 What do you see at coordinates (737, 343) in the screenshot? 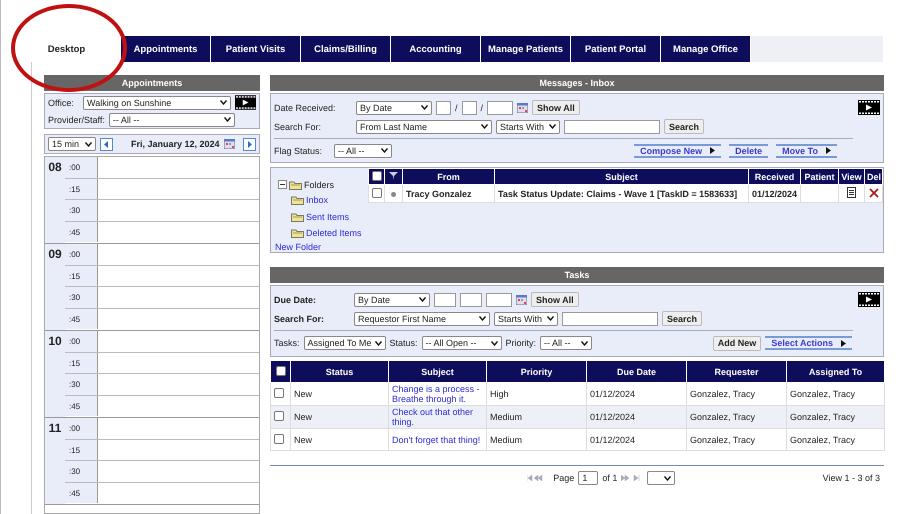
I see `add-new-button: Add New` at bounding box center [737, 343].